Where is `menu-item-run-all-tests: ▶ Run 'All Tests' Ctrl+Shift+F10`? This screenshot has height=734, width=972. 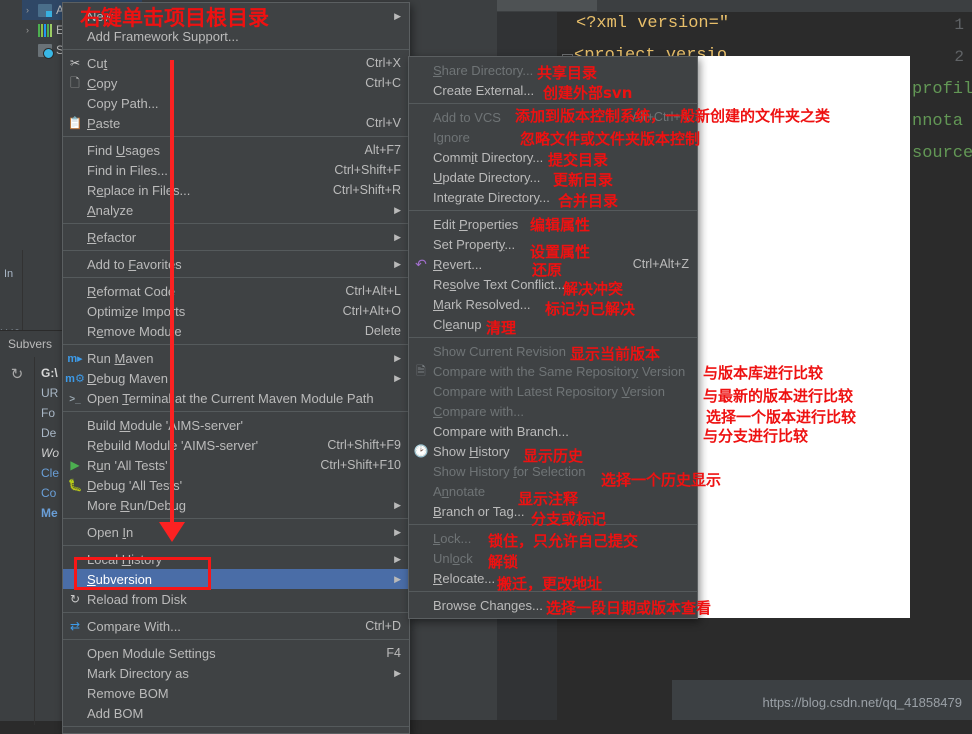 menu-item-run-all-tests: ▶ Run 'All Tests' Ctrl+Shift+F10 is located at coordinates (236, 465).